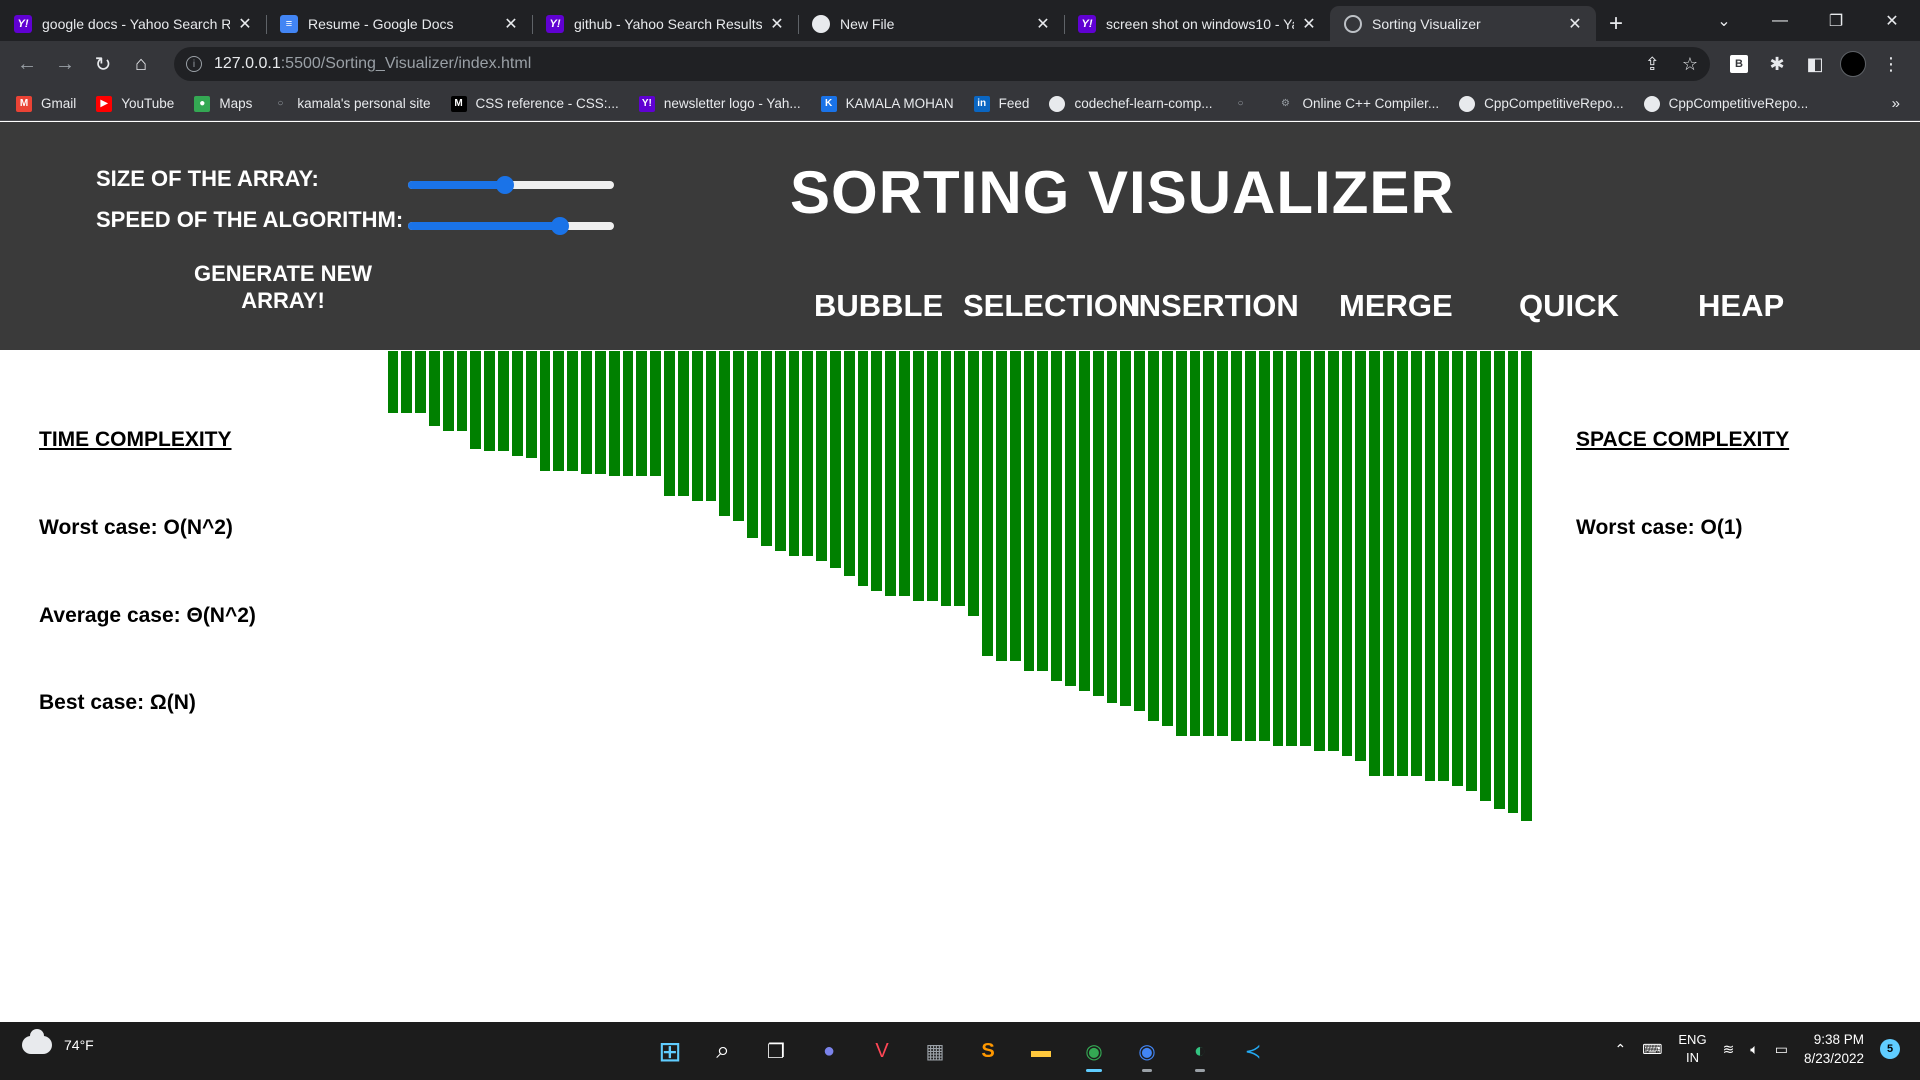 Image resolution: width=1920 pixels, height=1080 pixels. I want to click on new-tab-button: +, so click(1616, 23).